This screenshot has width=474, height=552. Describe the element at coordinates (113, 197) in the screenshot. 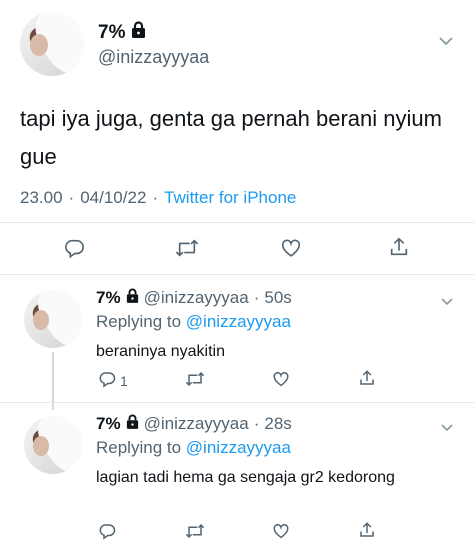

I see `tweet-date: 04/10/22` at that location.